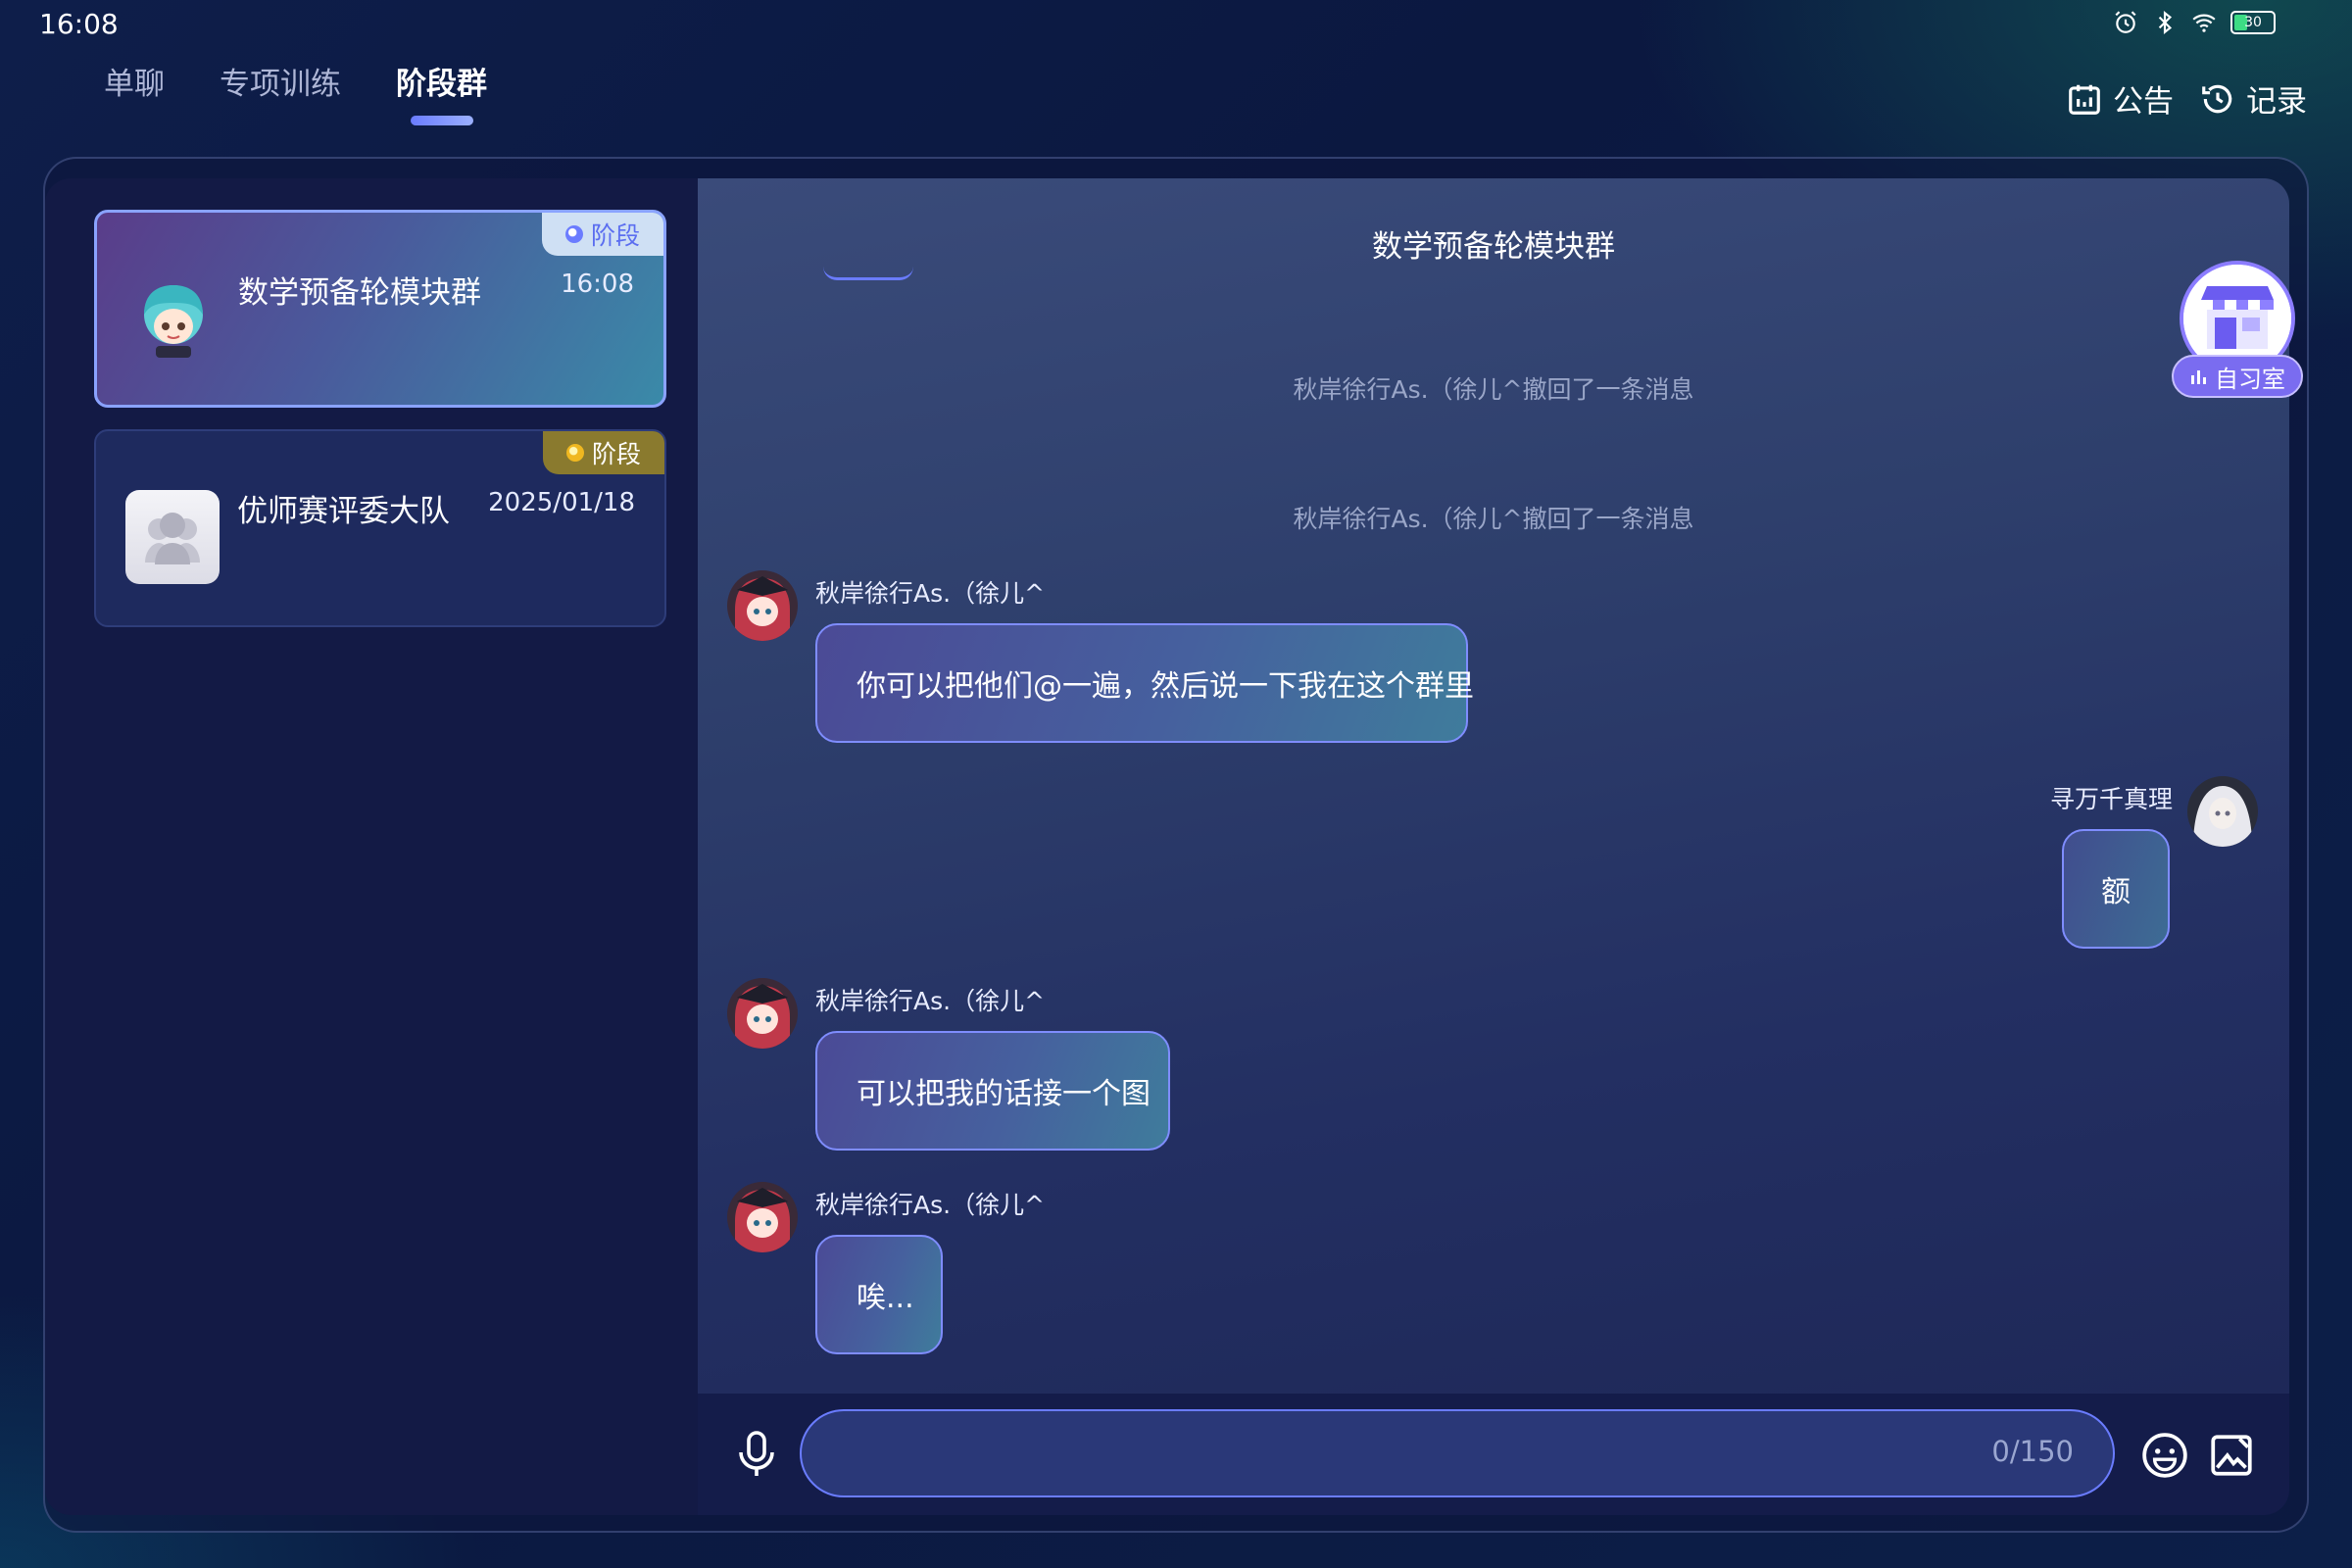 This screenshot has height=1568, width=2352. What do you see at coordinates (598, 284) in the screenshot?
I see `conversation-time: 16:08` at bounding box center [598, 284].